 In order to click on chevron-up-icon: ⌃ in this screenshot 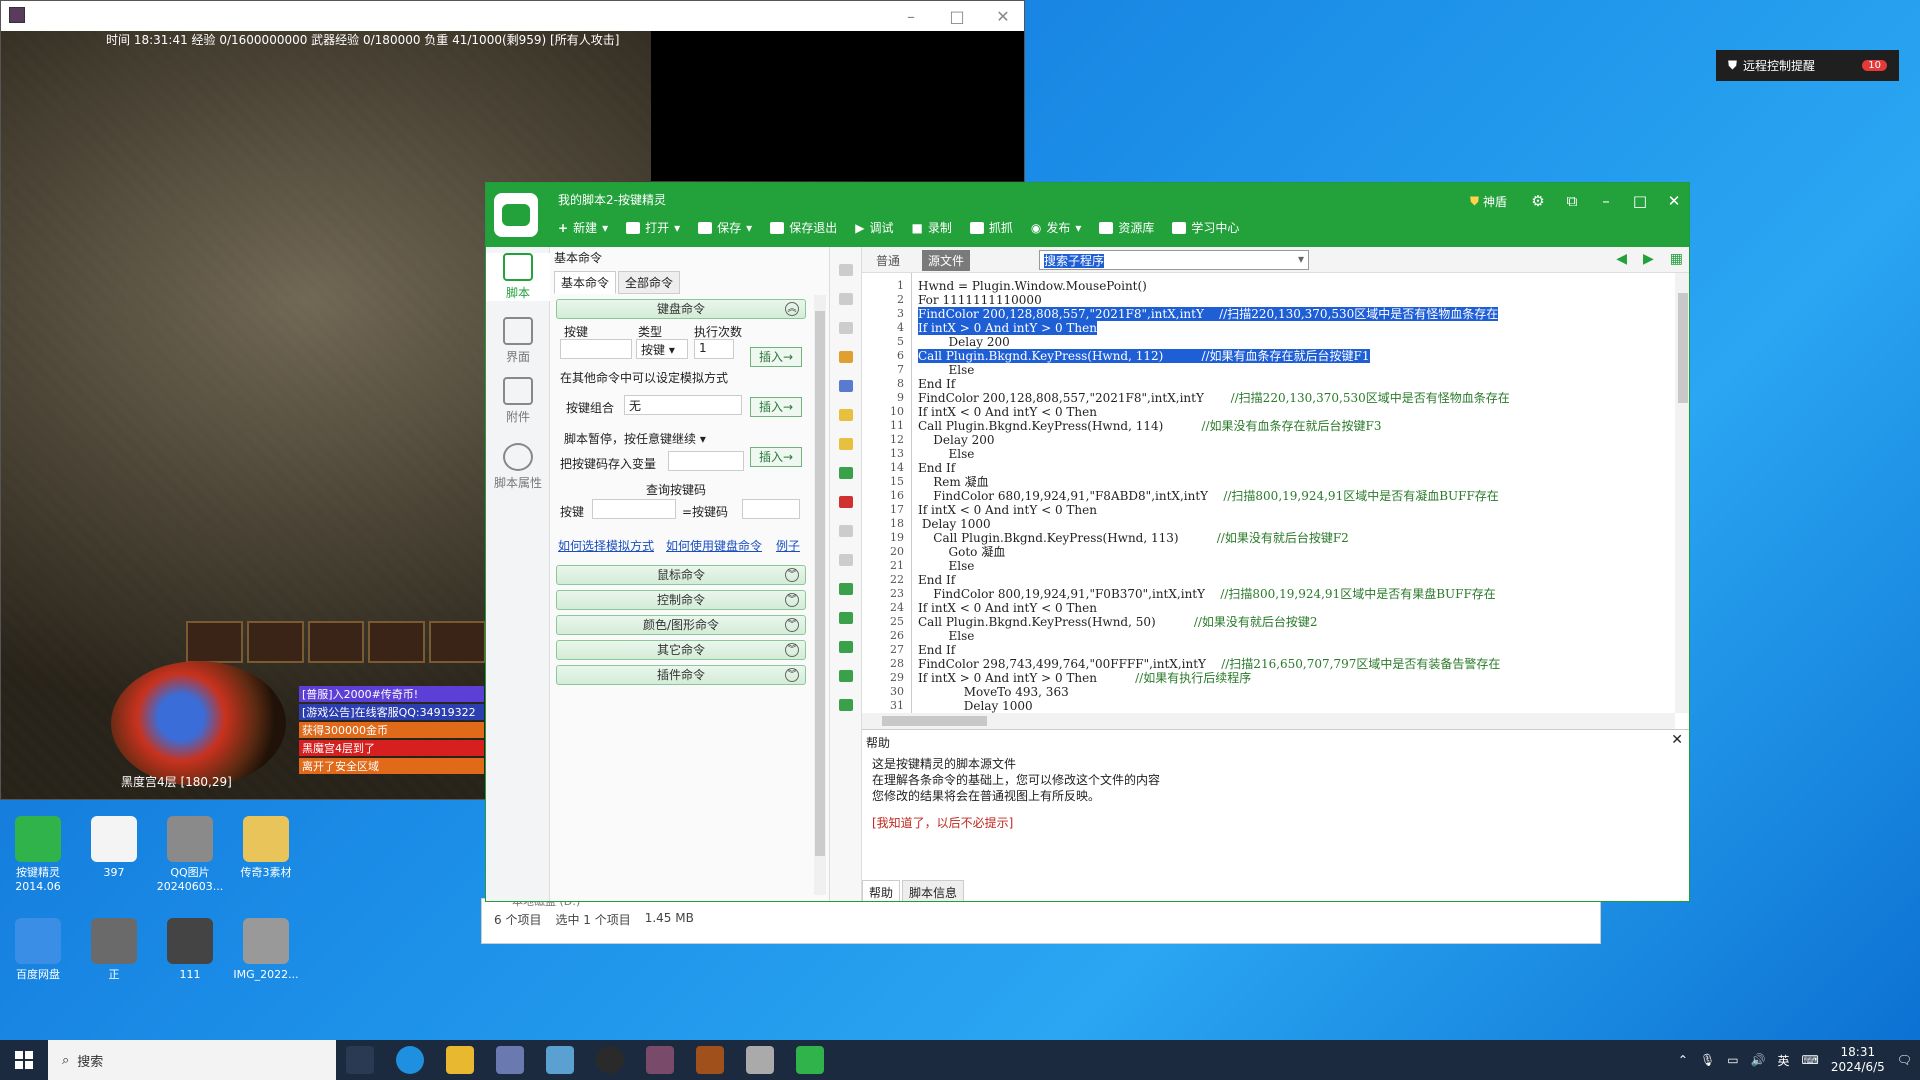, I will do `click(1683, 1060)`.